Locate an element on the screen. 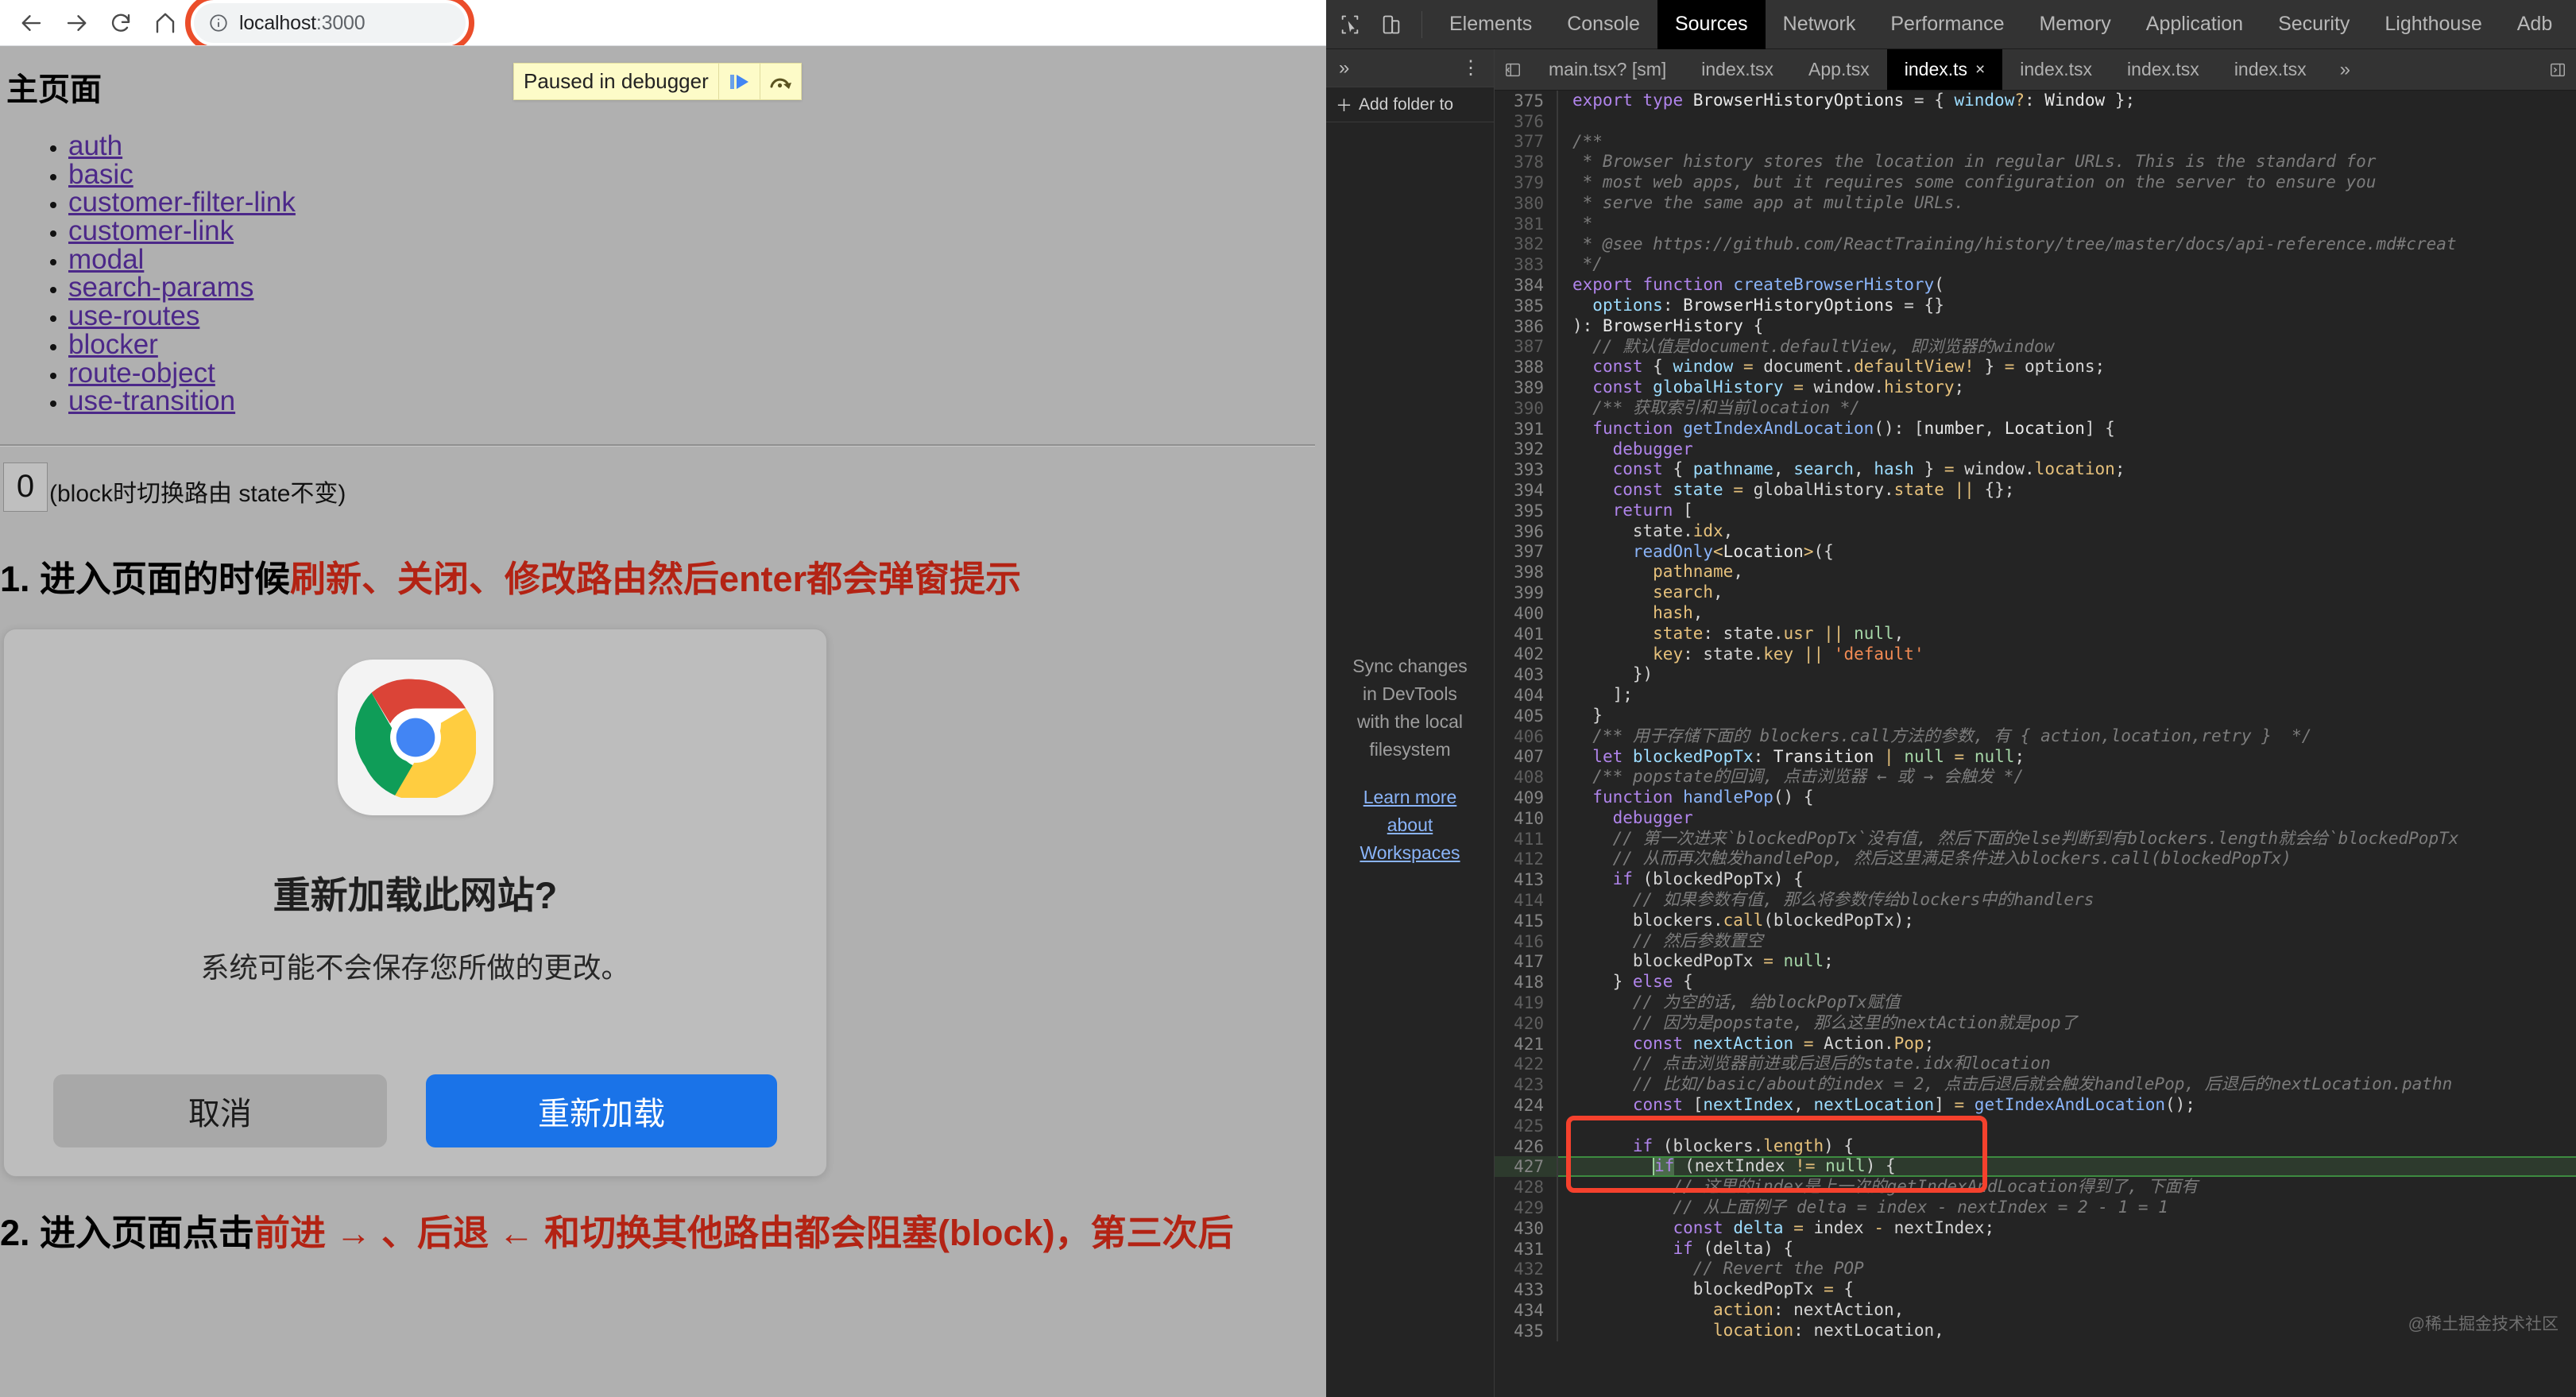 This screenshot has width=2576, height=1397. line-number: 388 is located at coordinates (1526, 367).